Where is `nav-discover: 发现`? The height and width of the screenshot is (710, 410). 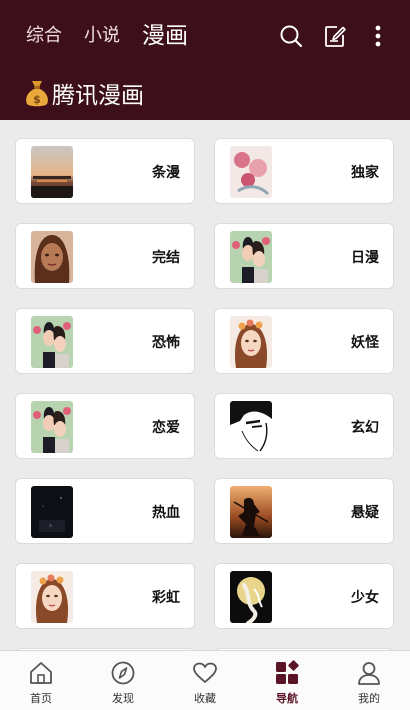
nav-discover: 发现 is located at coordinates (123, 680).